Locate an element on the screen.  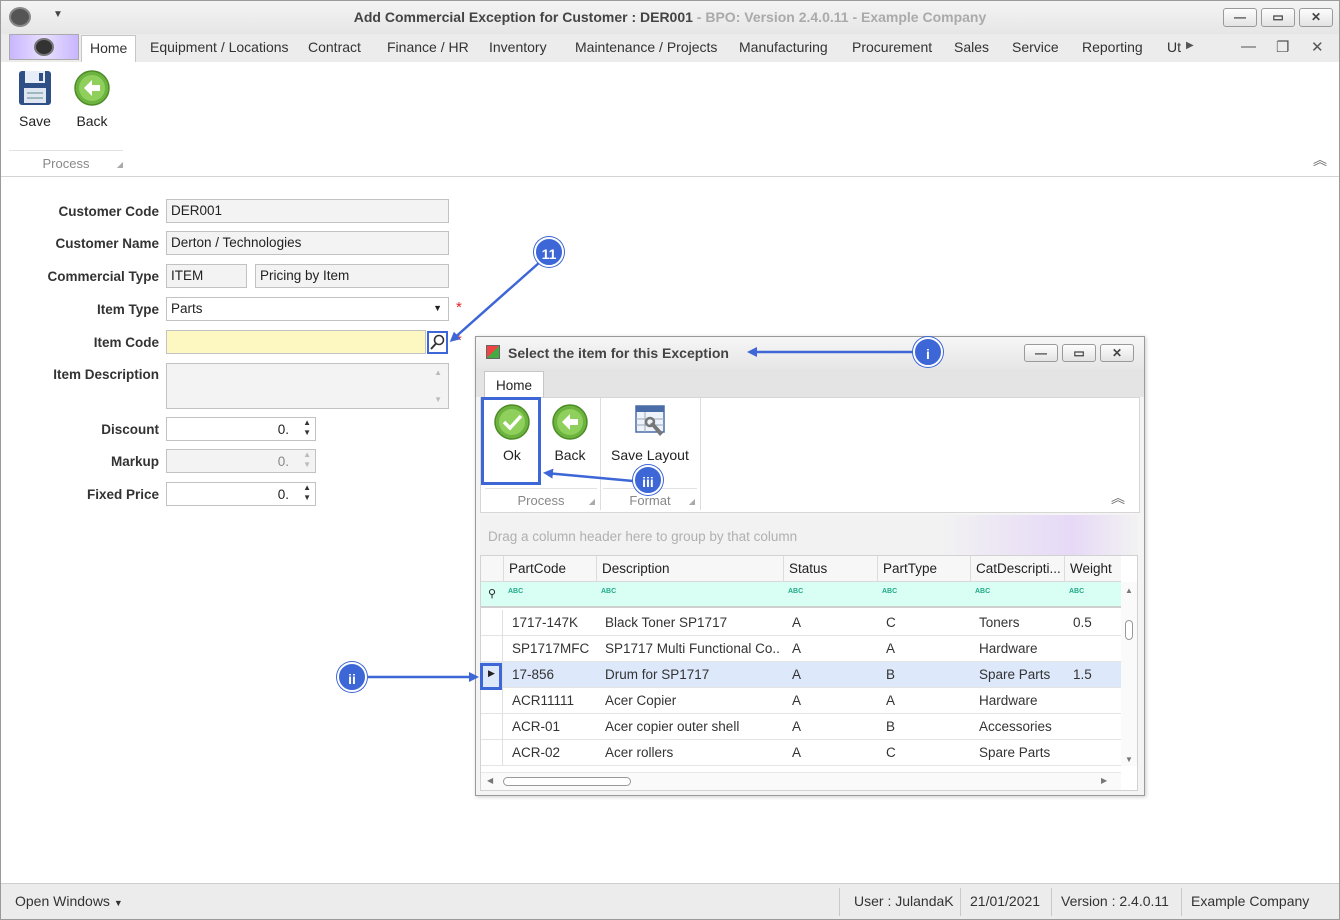
column-header-status: Status is located at coordinates (830, 569).